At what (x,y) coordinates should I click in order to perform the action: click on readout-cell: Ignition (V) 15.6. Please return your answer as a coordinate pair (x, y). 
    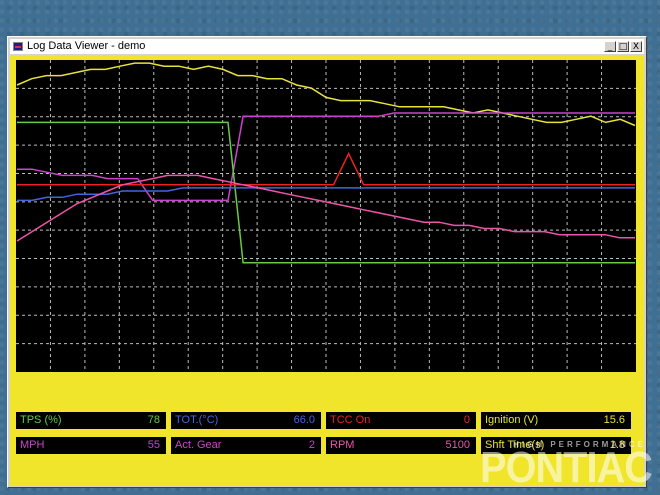
    Looking at the image, I should click on (556, 420).